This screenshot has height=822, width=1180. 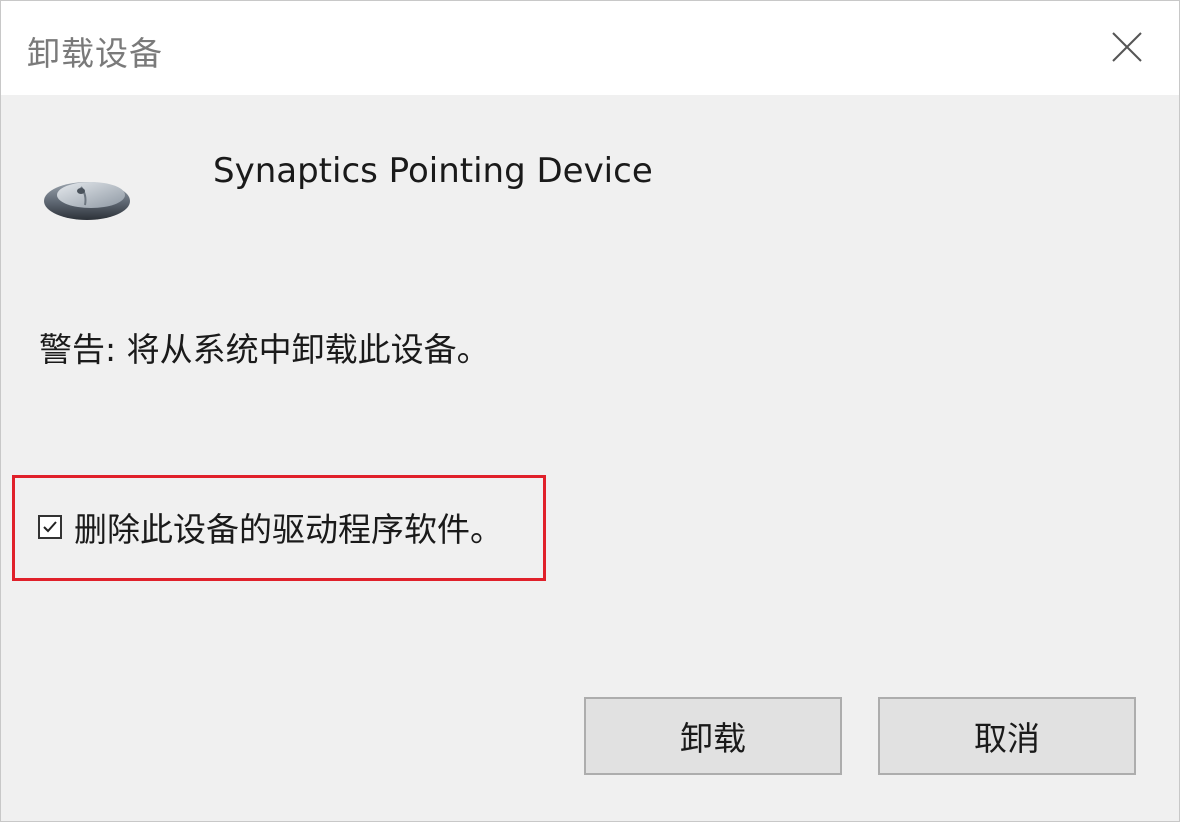 What do you see at coordinates (590, 48) in the screenshot?
I see `title-bar: 卸载设备` at bounding box center [590, 48].